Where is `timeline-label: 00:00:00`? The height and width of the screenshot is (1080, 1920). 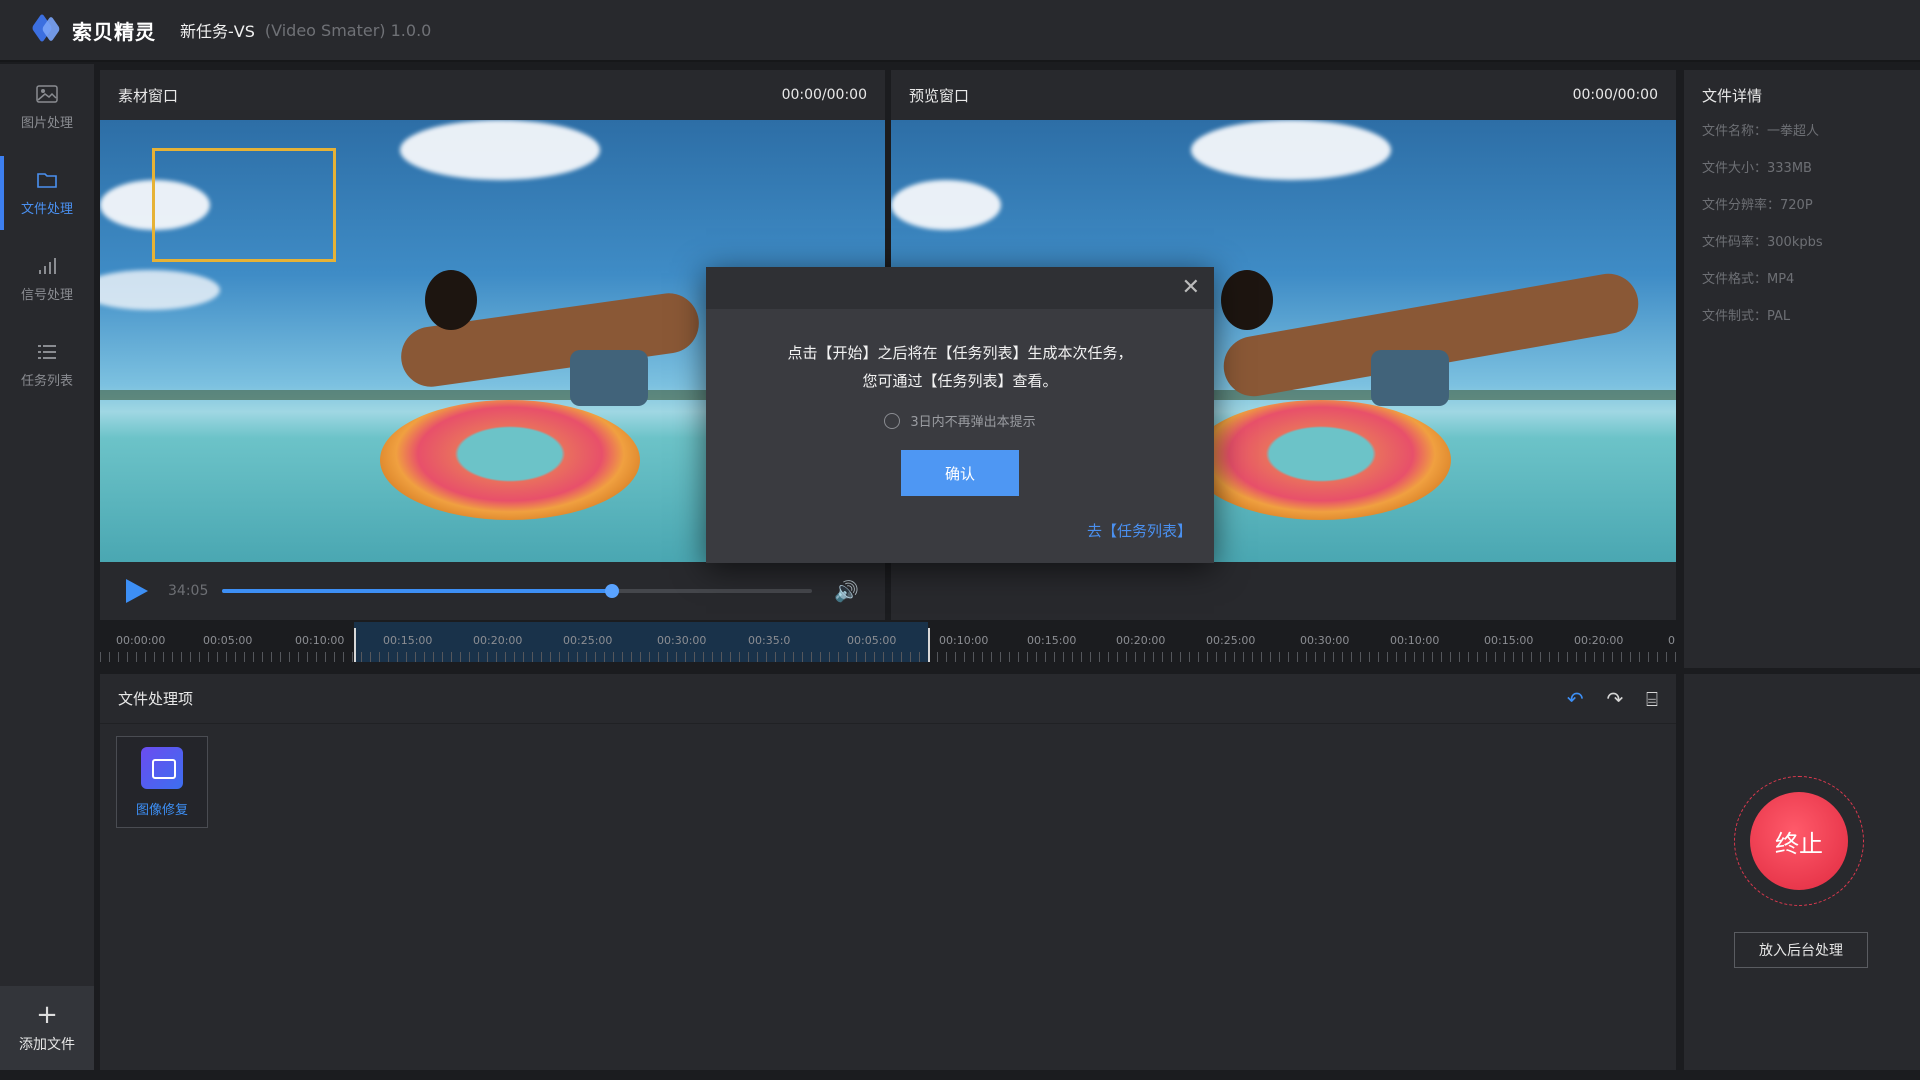
timeline-label: 00:00:00 is located at coordinates (141, 640).